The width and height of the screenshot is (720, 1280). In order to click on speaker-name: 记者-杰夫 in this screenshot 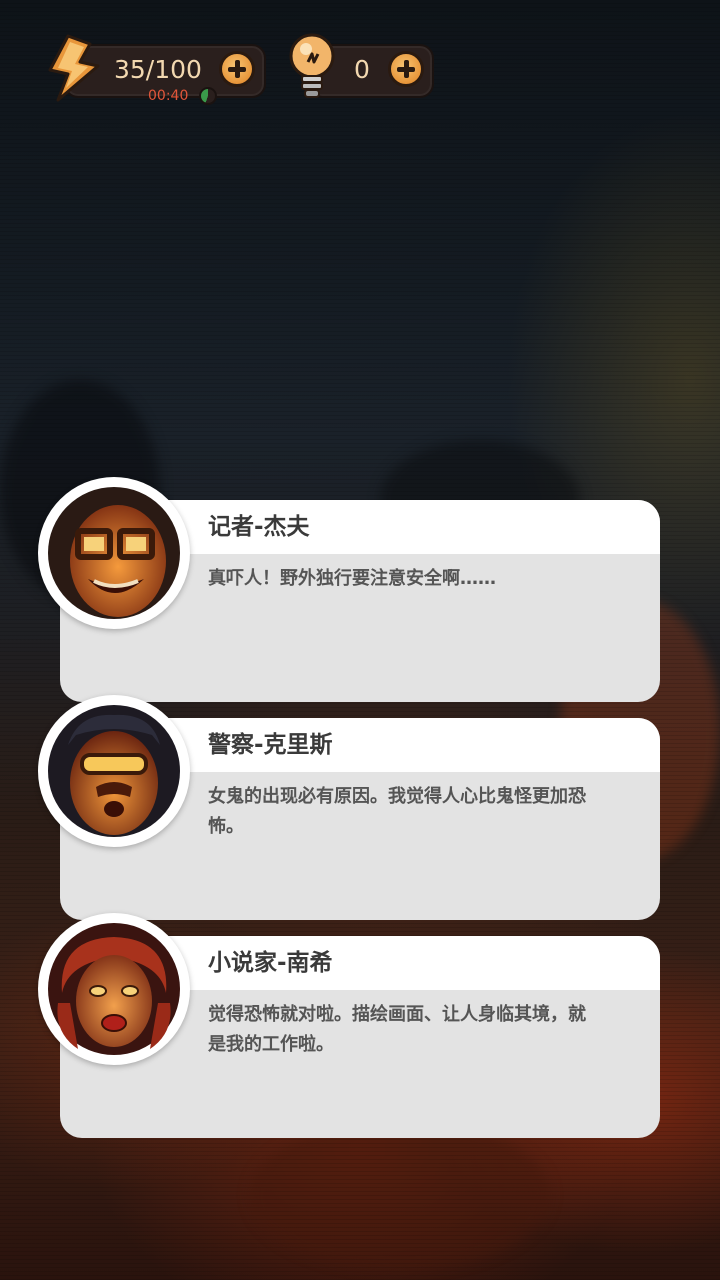, I will do `click(259, 527)`.